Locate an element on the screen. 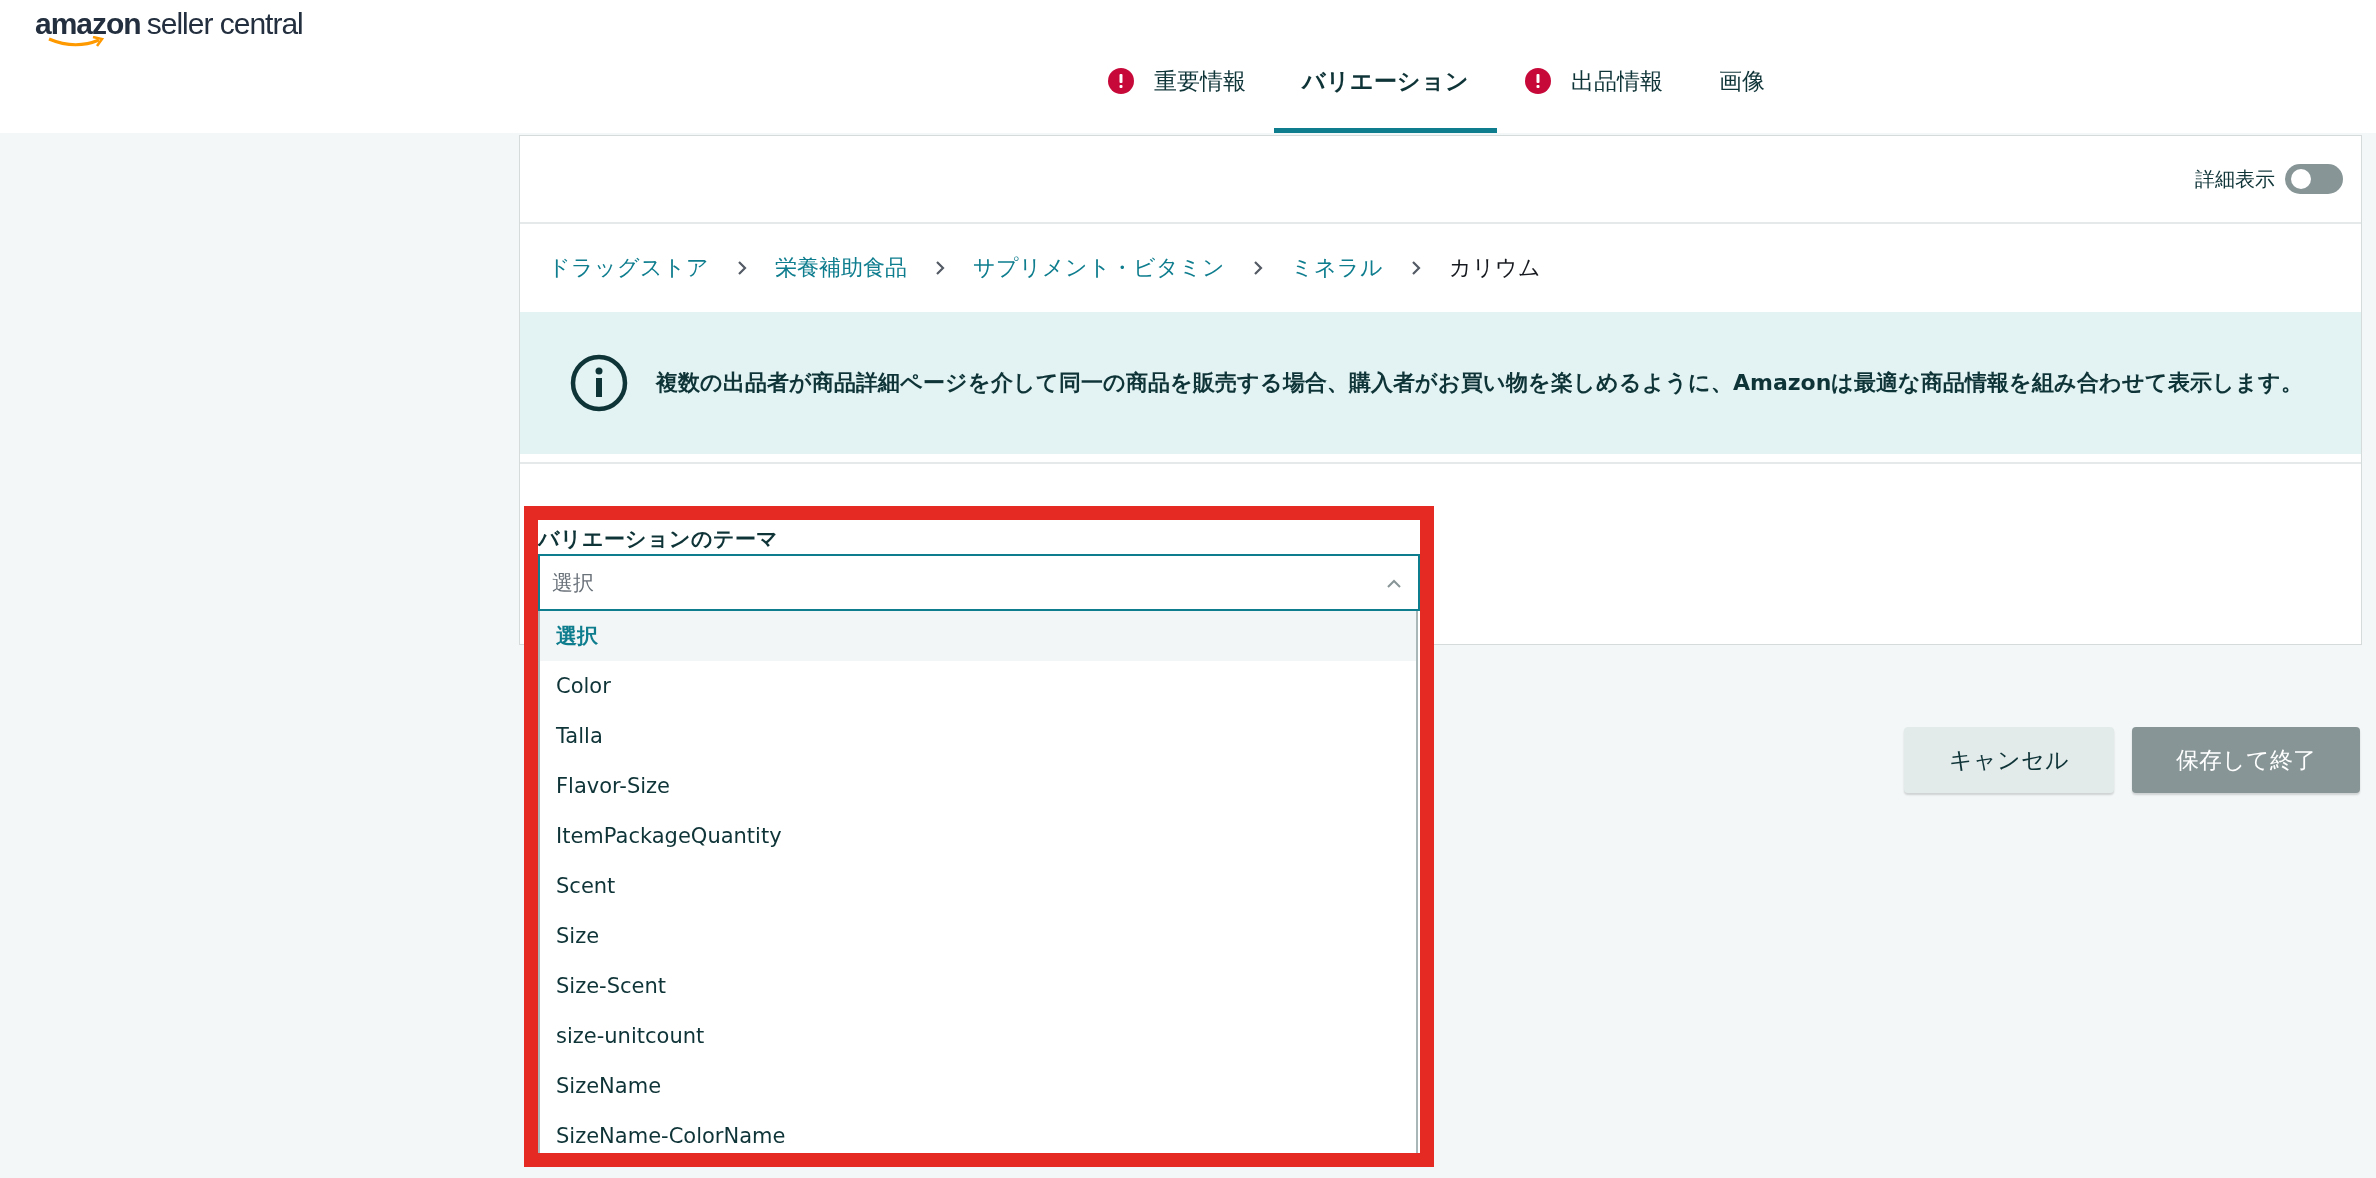 The width and height of the screenshot is (2376, 1178). toggle-switch is located at coordinates (2314, 179).